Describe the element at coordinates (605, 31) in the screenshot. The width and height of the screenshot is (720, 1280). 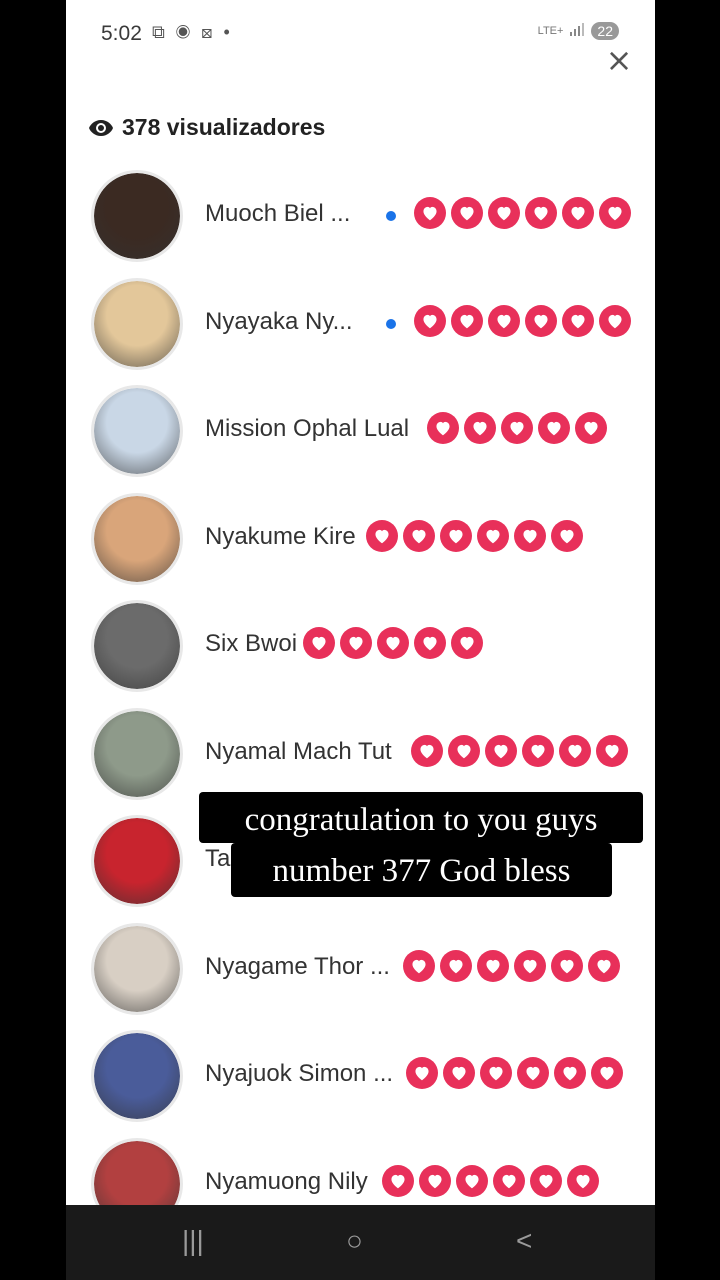
I see `battery-icon: 22` at that location.